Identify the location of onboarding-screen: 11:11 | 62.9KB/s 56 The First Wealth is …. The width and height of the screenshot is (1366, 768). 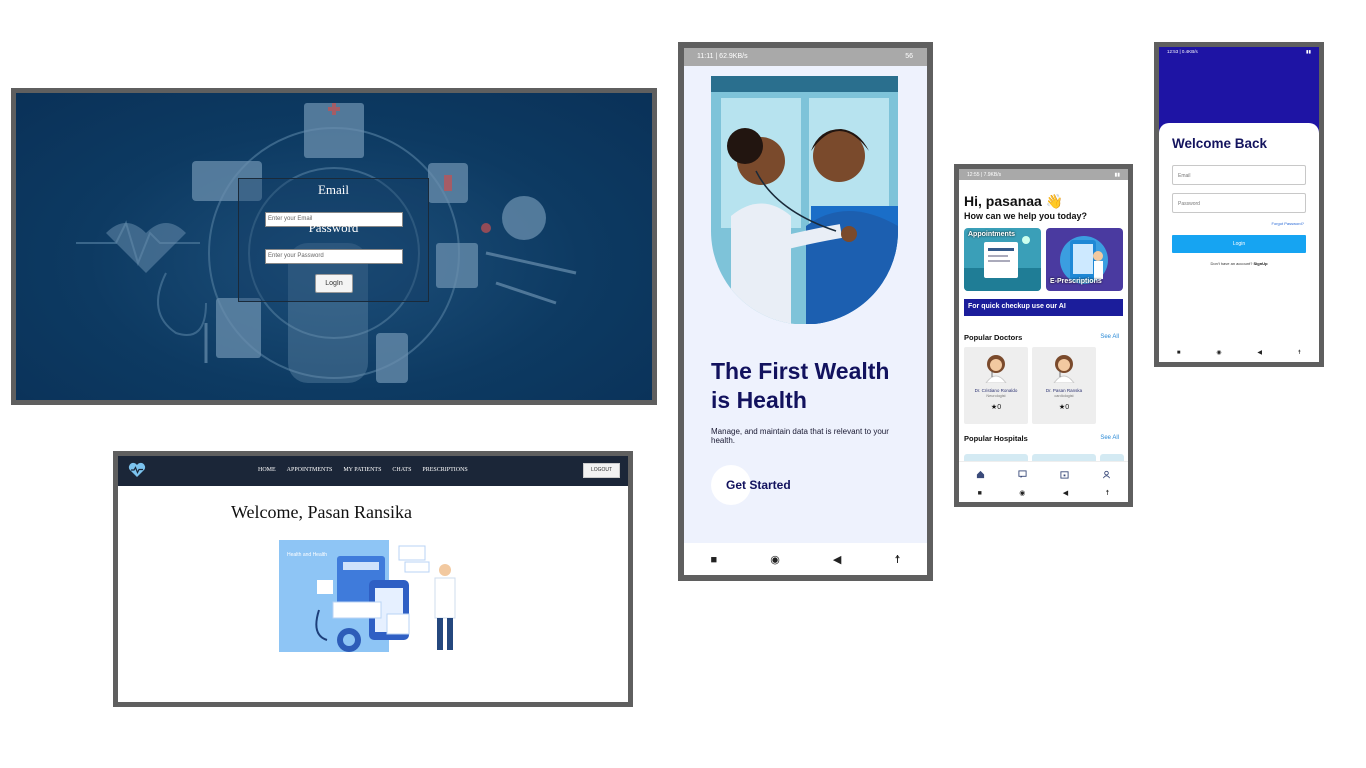
(805, 311).